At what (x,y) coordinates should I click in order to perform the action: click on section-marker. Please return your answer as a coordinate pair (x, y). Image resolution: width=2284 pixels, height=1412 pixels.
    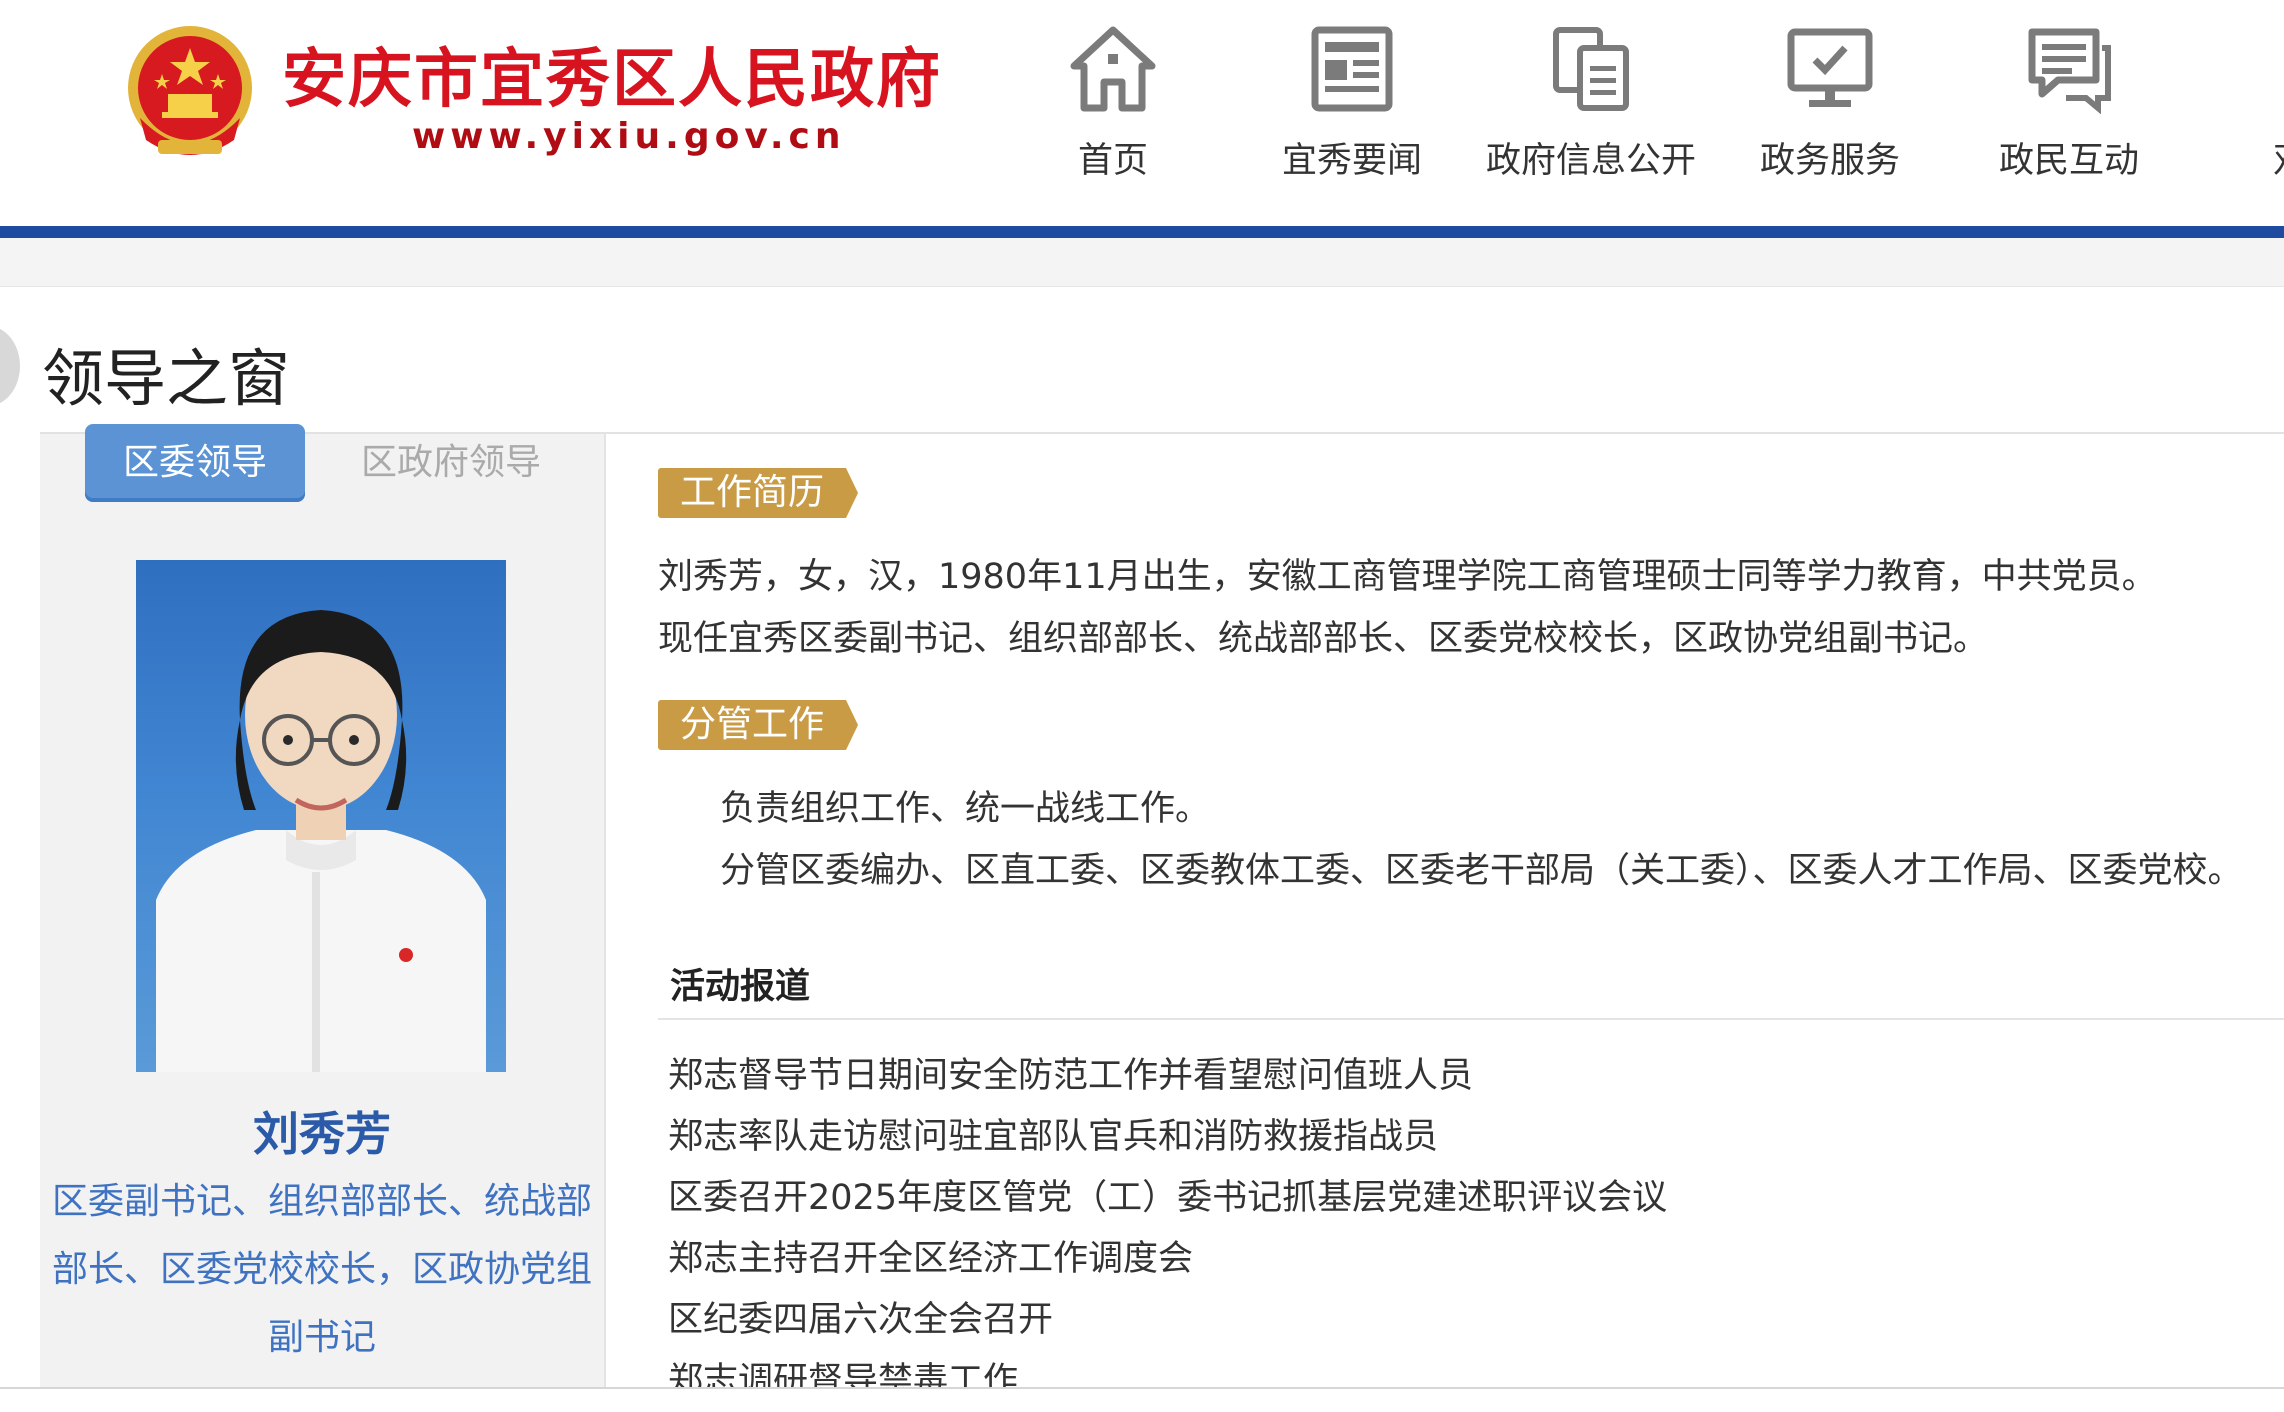
    Looking at the image, I should click on (10, 366).